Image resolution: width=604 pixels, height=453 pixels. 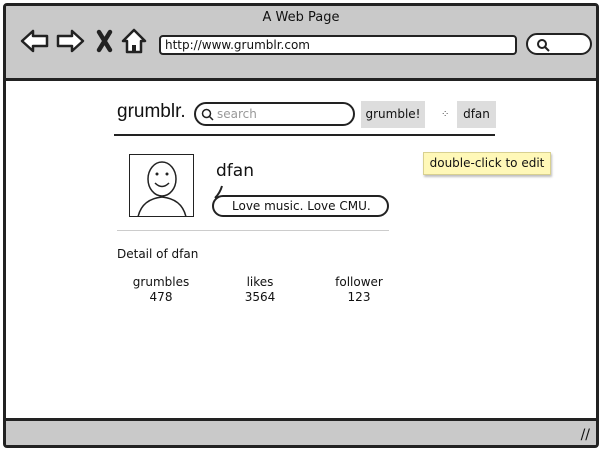 What do you see at coordinates (300, 206) in the screenshot?
I see `profile-bio: Love music. Love CMU.` at bounding box center [300, 206].